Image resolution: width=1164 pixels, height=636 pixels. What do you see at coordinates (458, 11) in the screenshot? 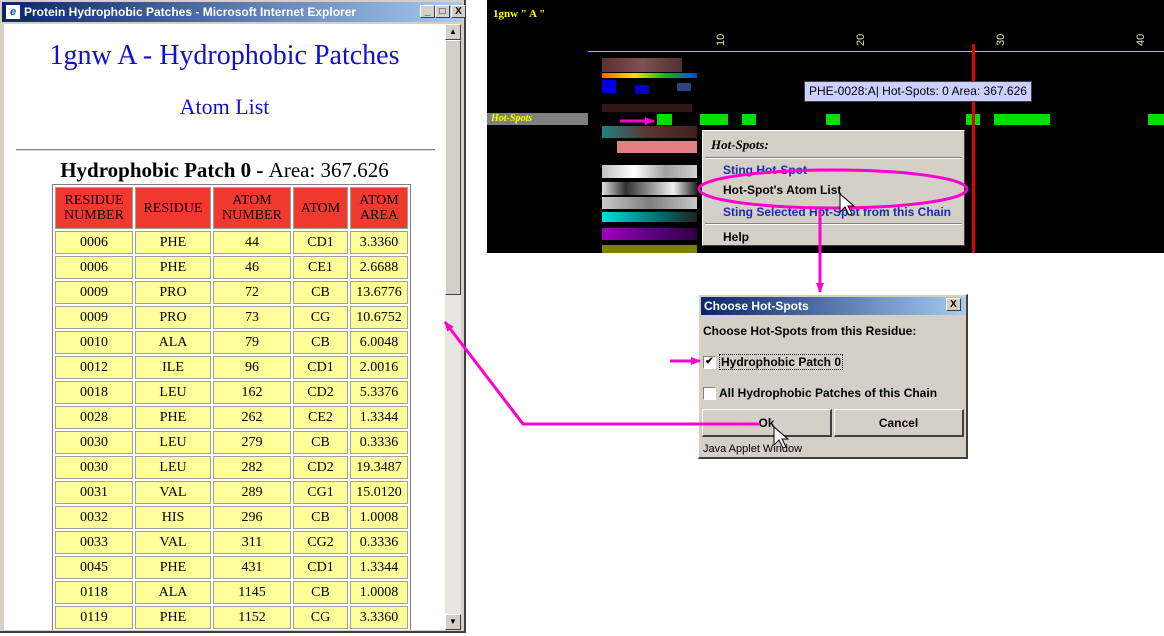
I see `close-button: X` at bounding box center [458, 11].